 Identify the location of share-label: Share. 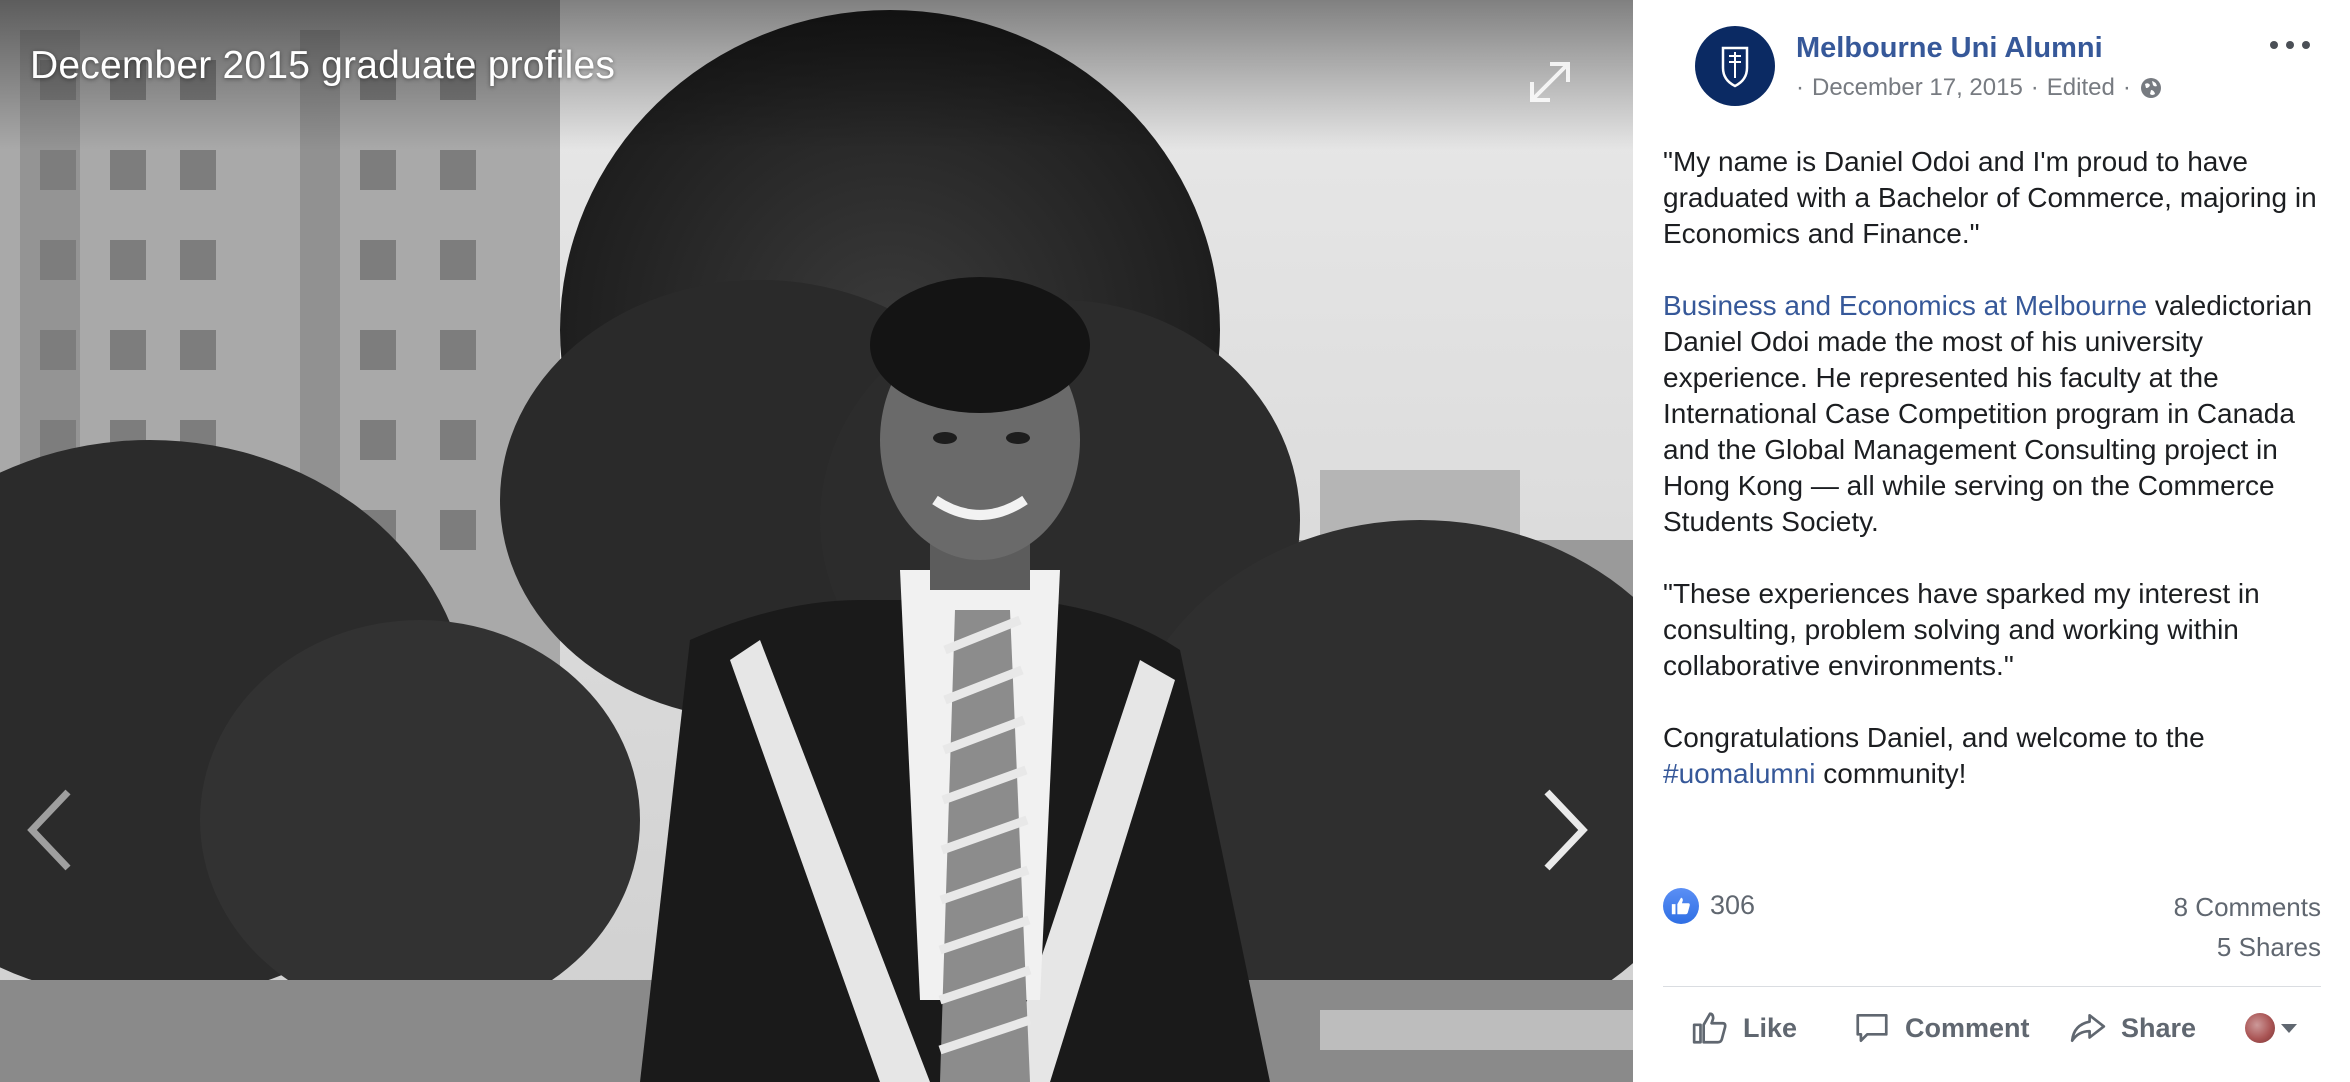
(2159, 1027).